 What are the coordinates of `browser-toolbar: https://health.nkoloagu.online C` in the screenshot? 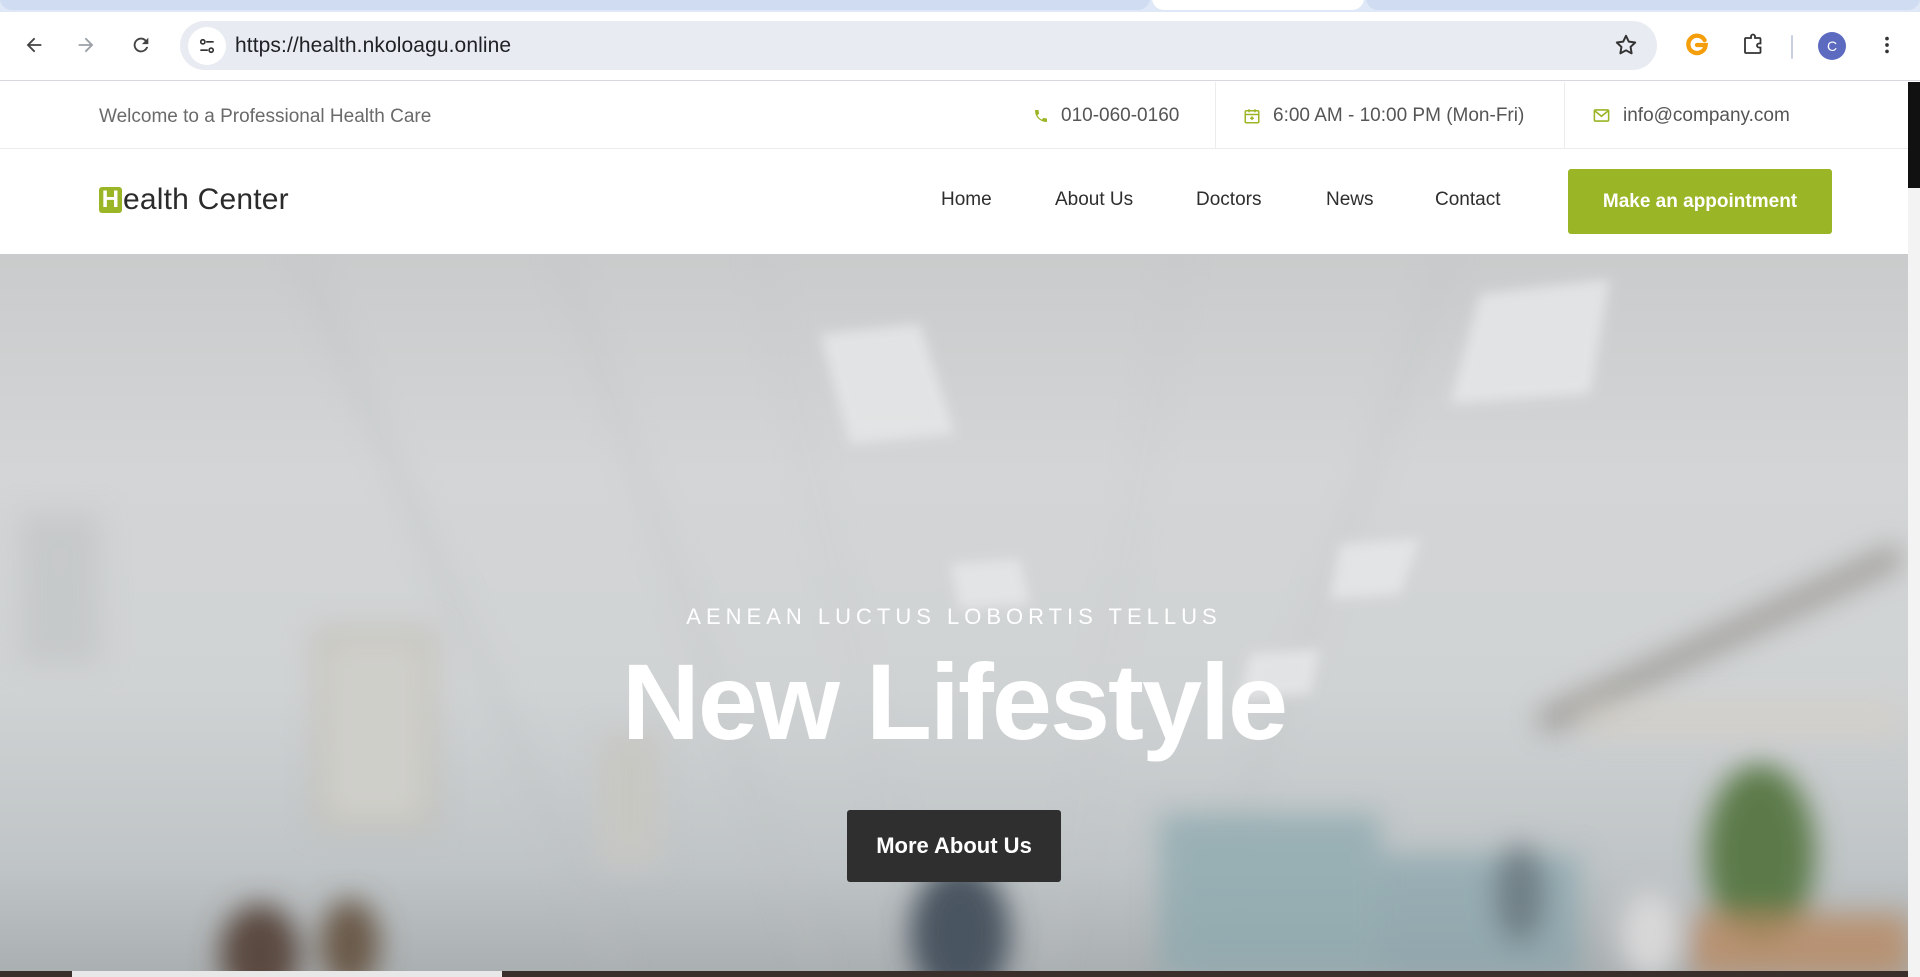 It's located at (960, 46).